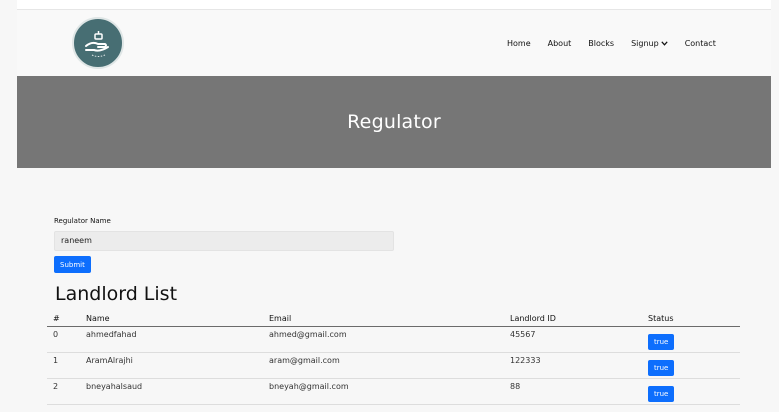  Describe the element at coordinates (114, 386) in the screenshot. I see `row-name: bneyahalsaud` at that location.